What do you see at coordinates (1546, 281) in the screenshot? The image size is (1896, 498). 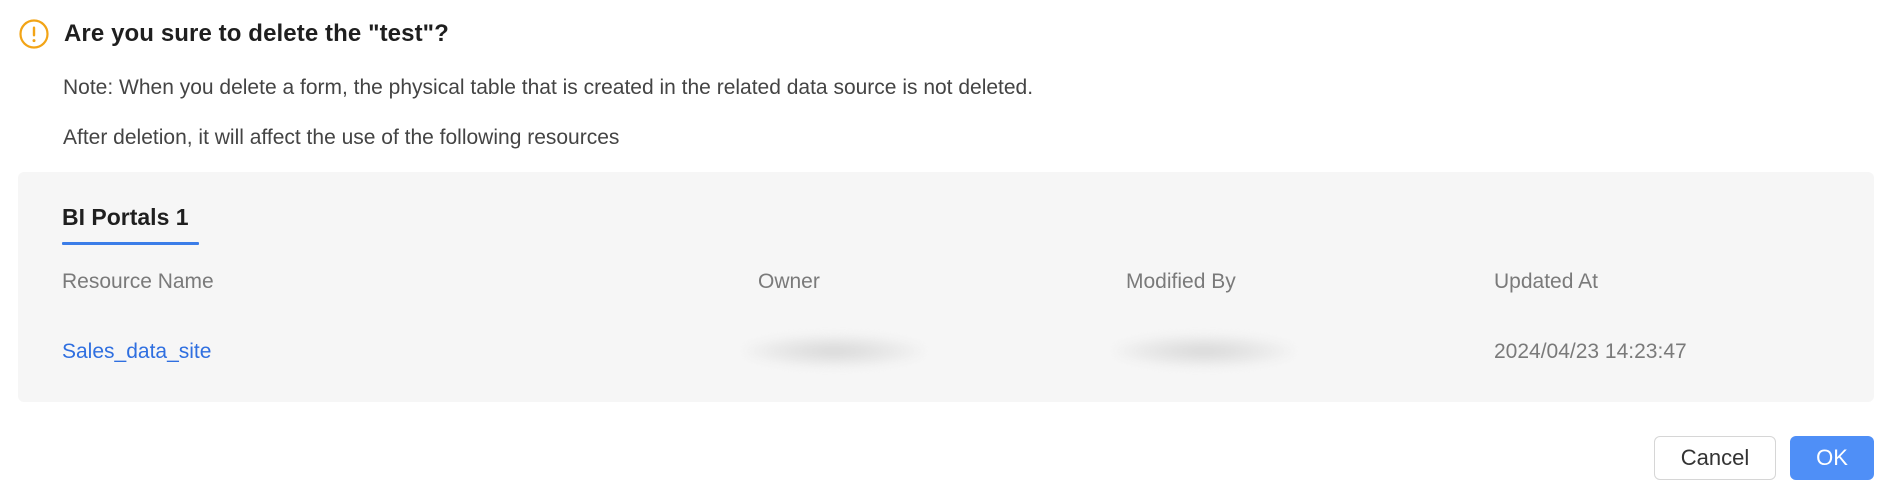 I see `column-header-updated-at: Updated At` at bounding box center [1546, 281].